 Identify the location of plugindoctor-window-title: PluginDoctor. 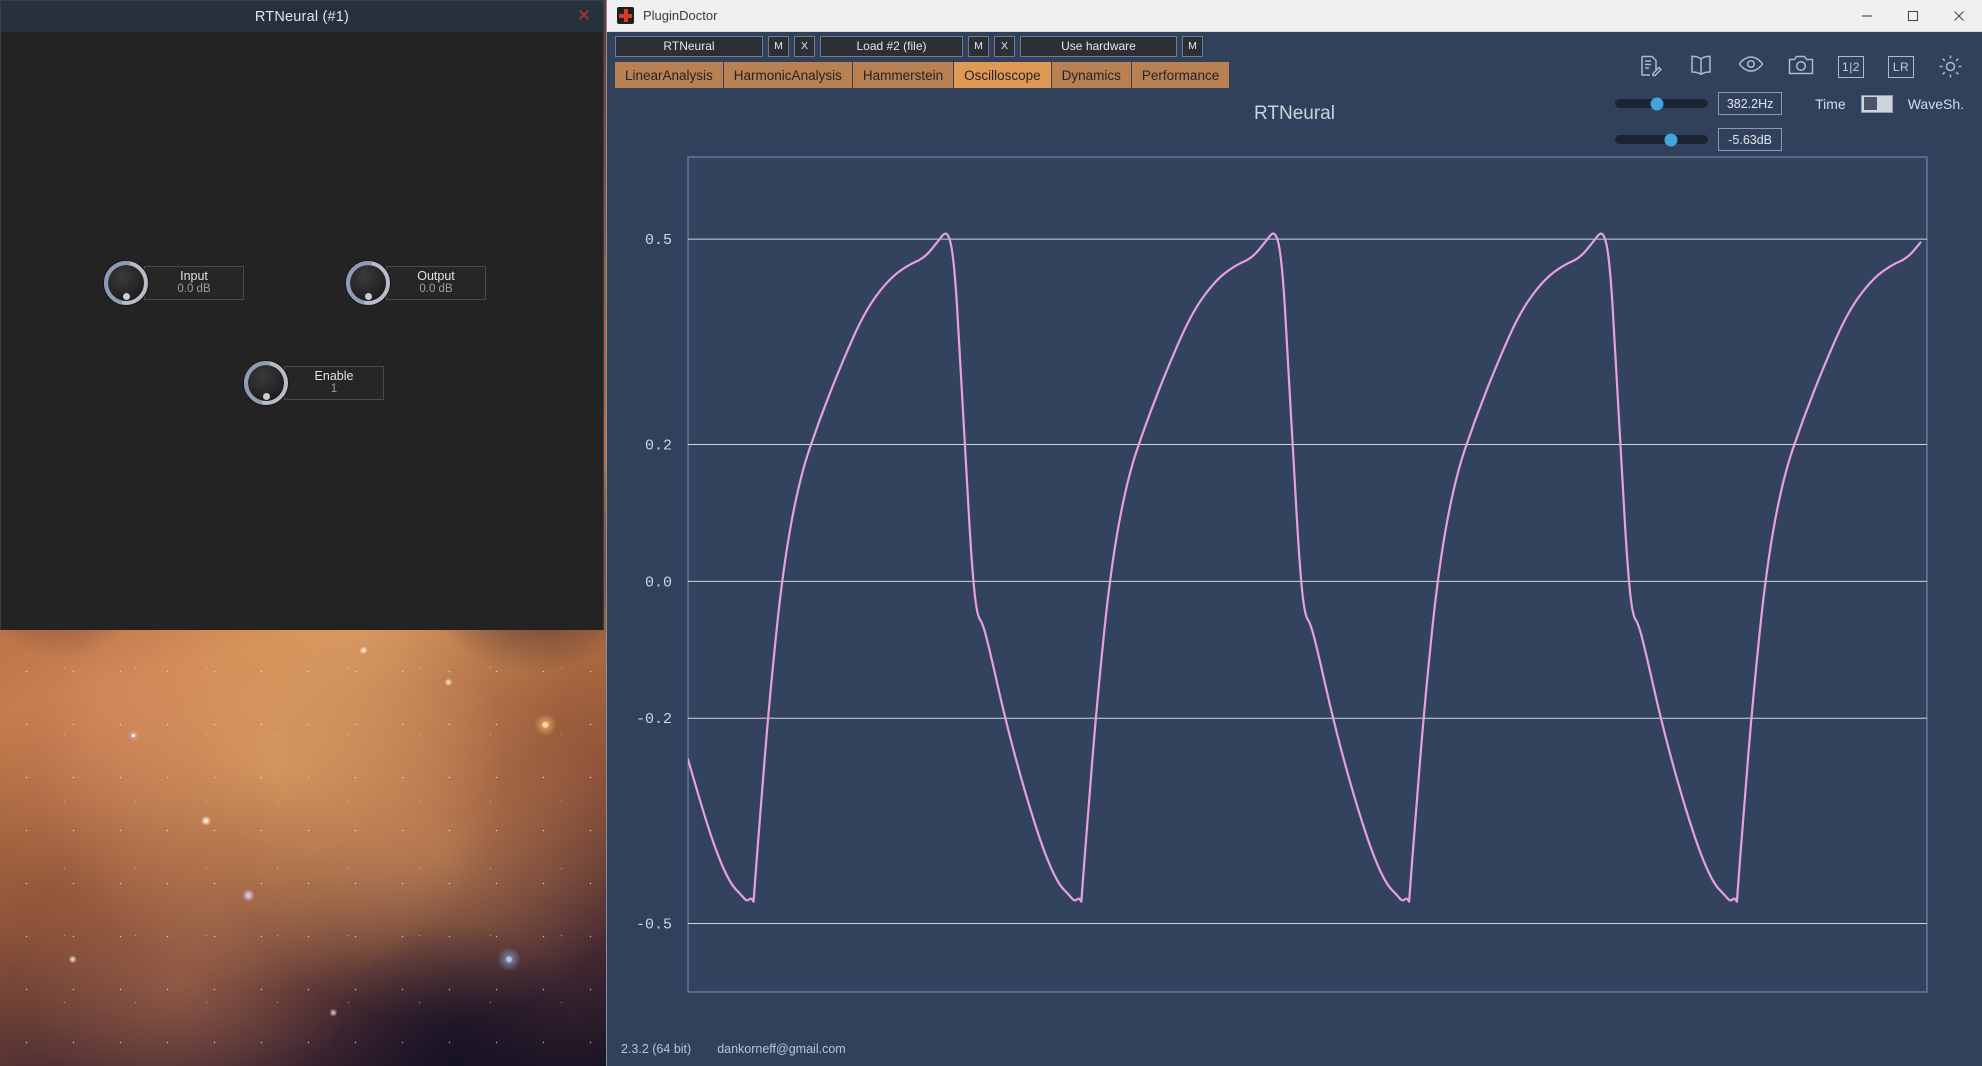
(680, 15).